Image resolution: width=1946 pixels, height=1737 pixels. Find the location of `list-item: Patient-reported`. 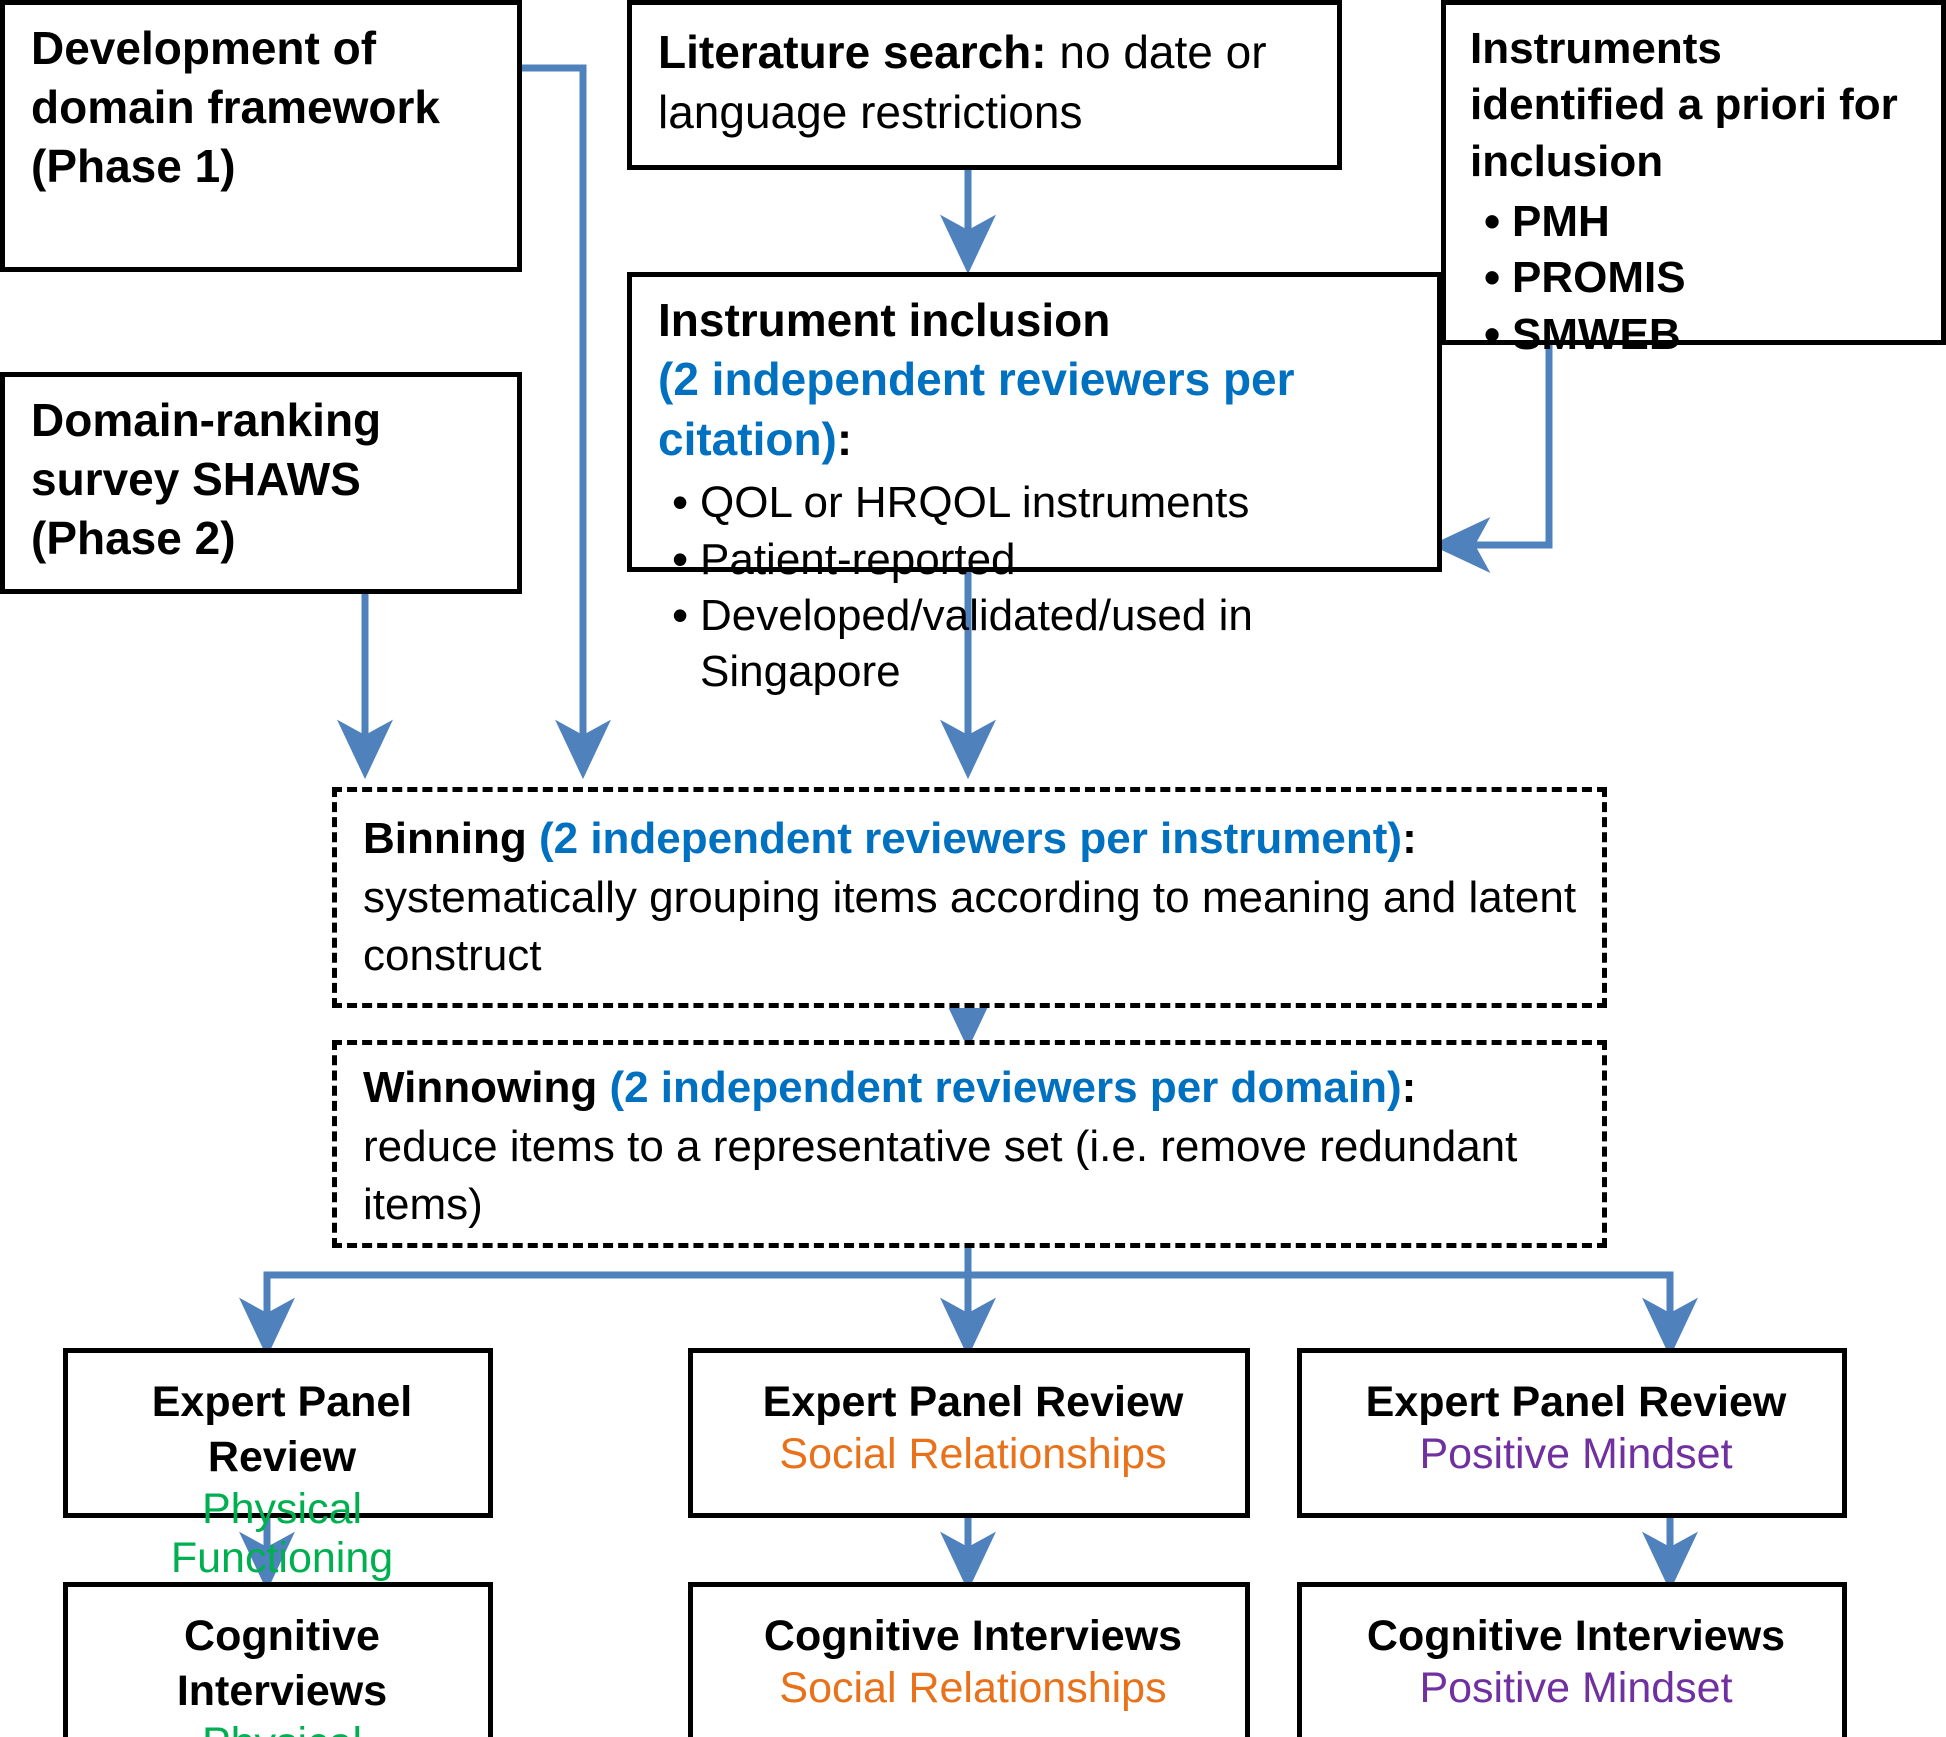

list-item: Patient-reported is located at coordinates (1038, 559).